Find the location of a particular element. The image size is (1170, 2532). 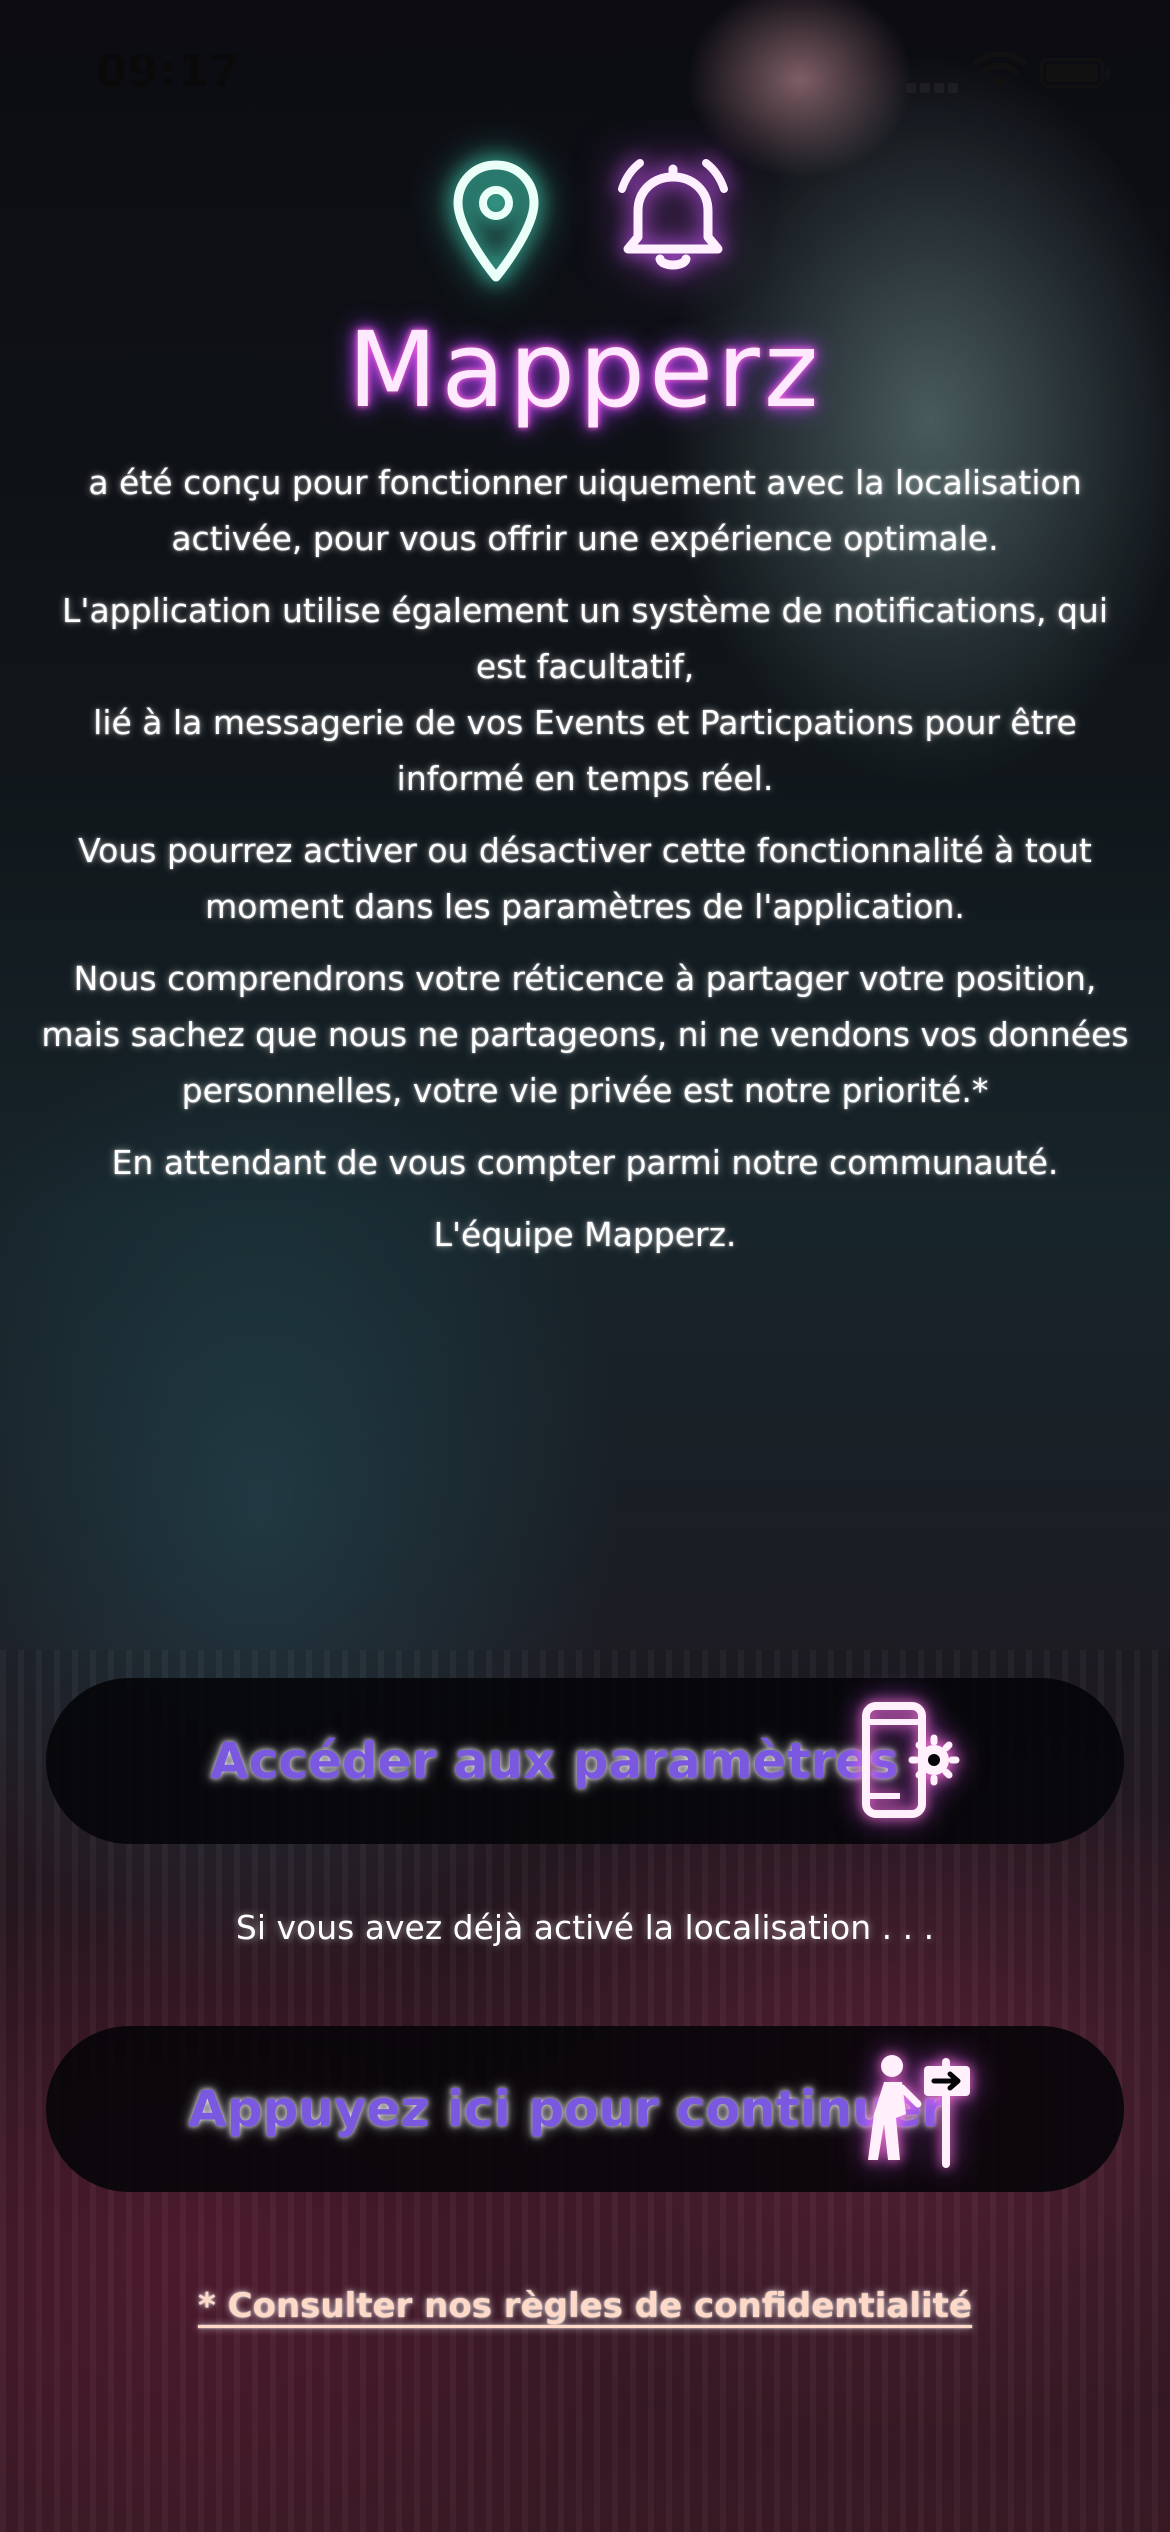

notification-bell-icon is located at coordinates (673, 214).